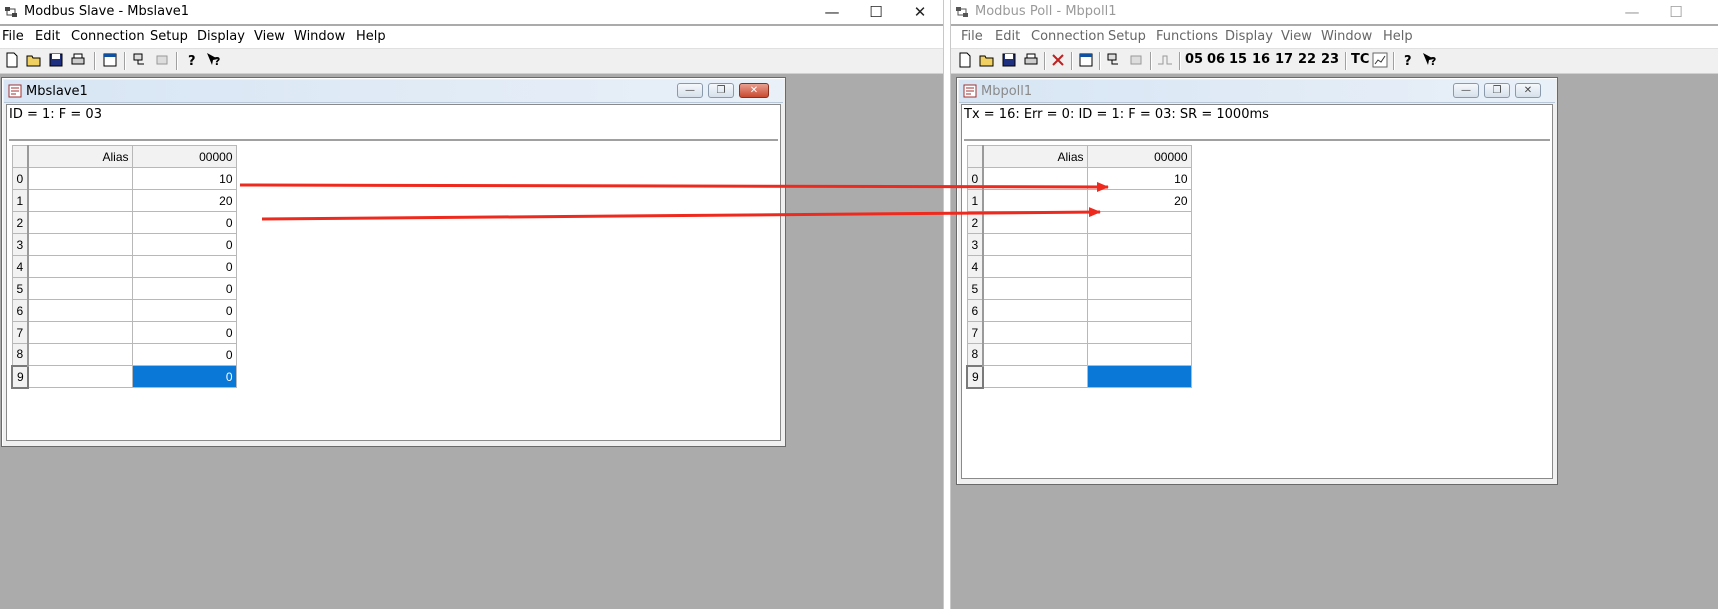  I want to click on function-06-button: 06, so click(1216, 59).